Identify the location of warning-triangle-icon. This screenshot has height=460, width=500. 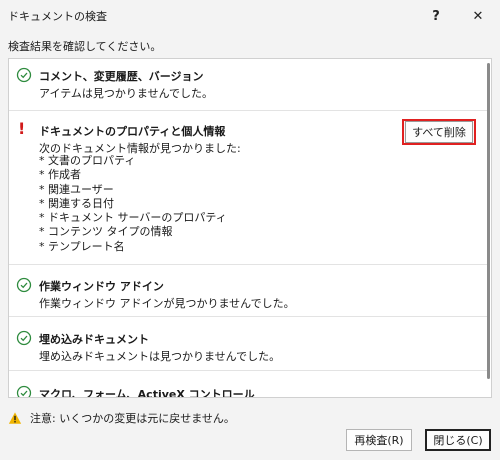
(15, 418).